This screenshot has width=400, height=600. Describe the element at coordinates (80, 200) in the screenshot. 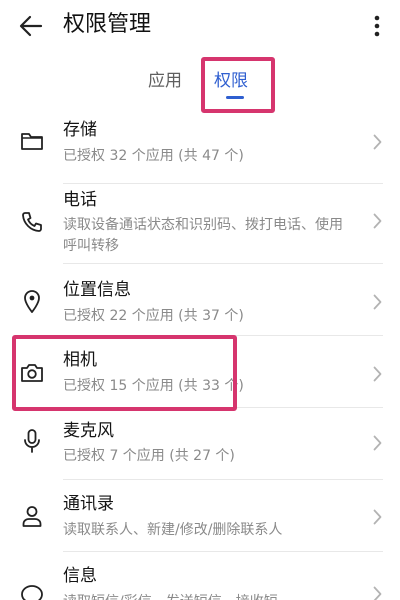

I see `permission-title: 电话` at that location.